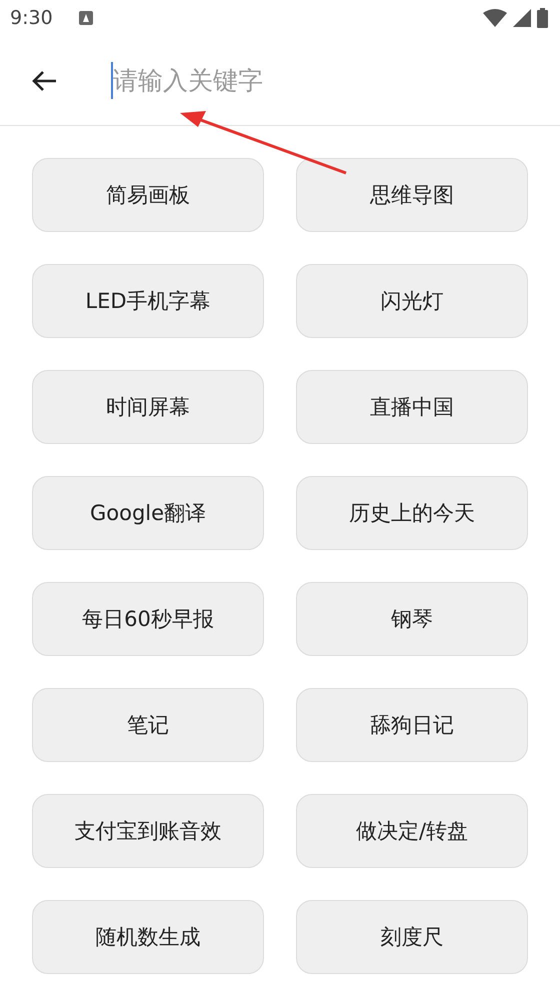 The width and height of the screenshot is (560, 995). What do you see at coordinates (412, 937) in the screenshot?
I see `tool-button: 刻度尺` at bounding box center [412, 937].